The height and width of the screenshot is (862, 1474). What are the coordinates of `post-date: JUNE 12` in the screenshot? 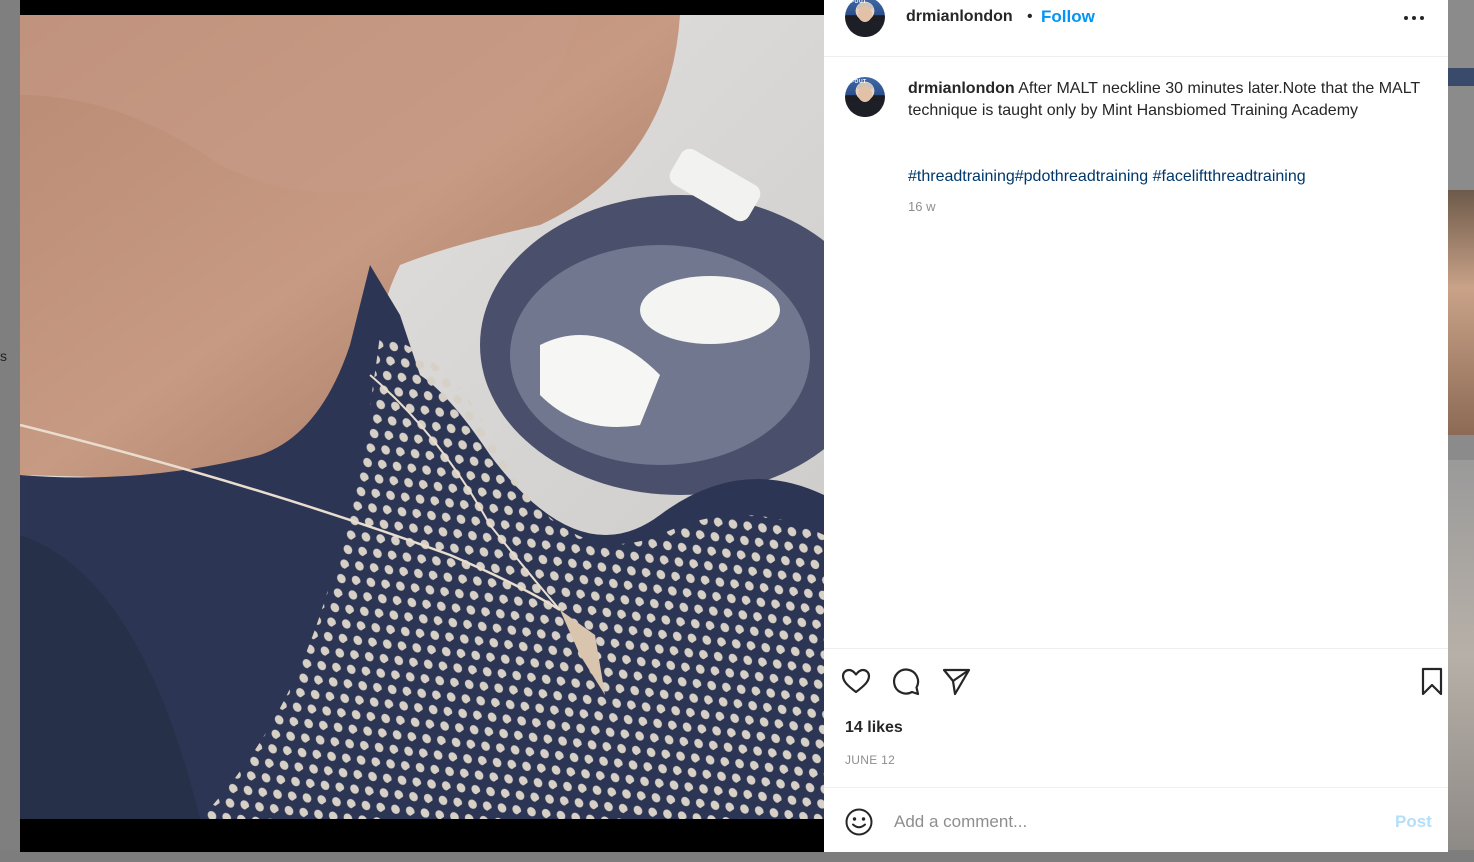 It's located at (870, 760).